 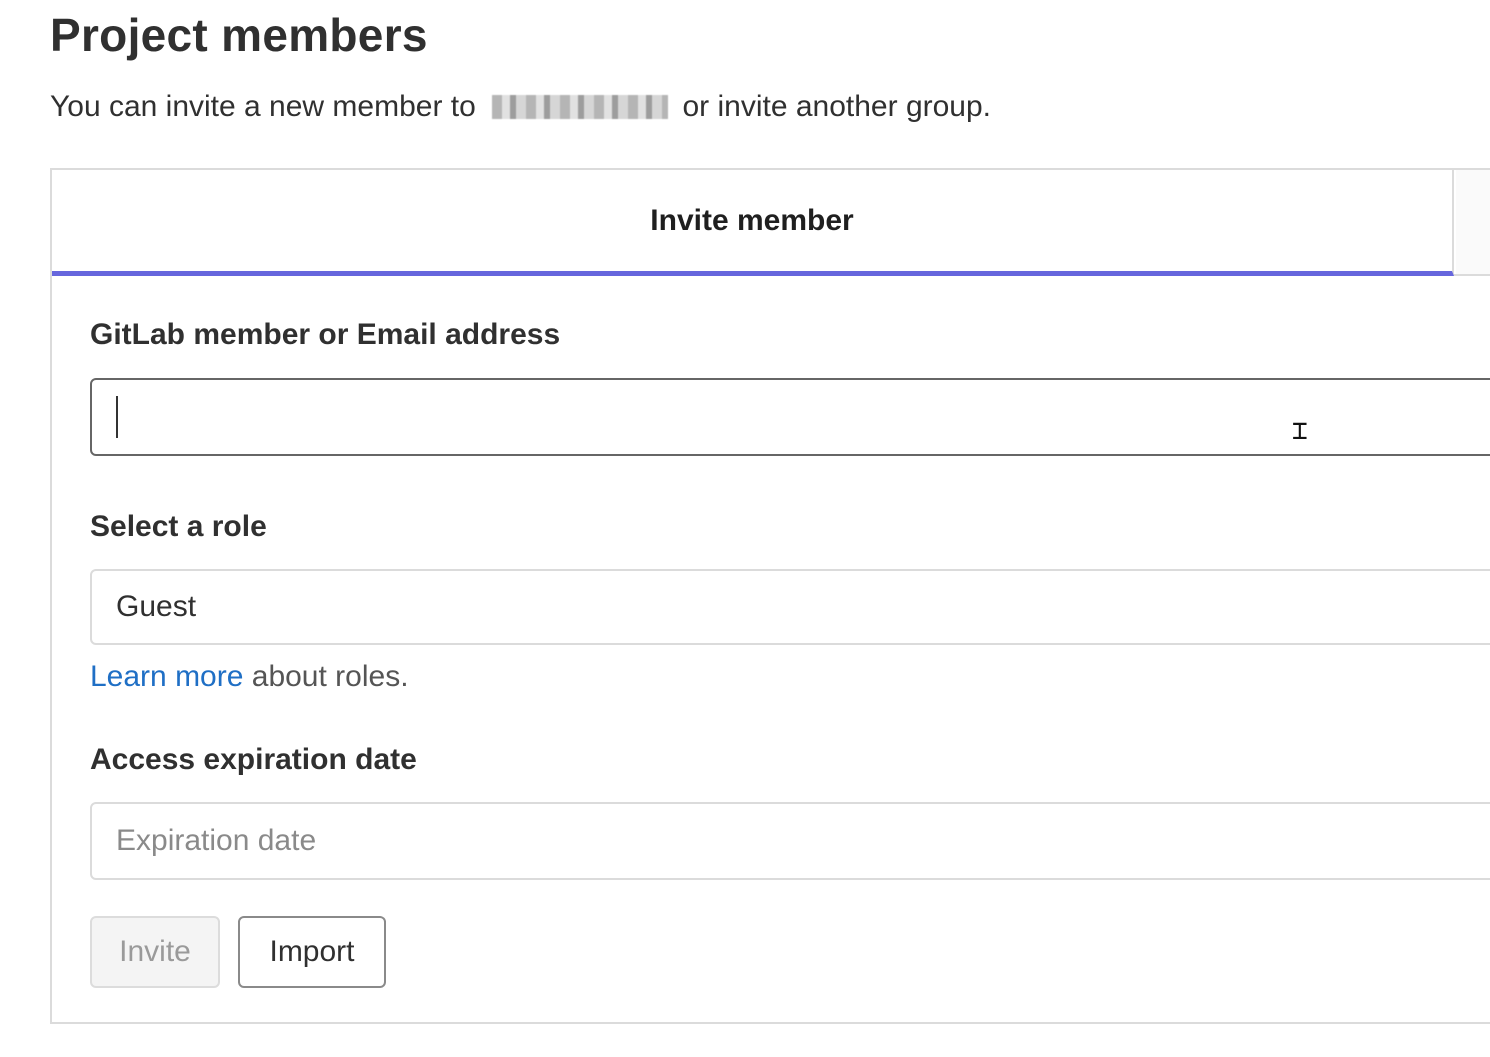 What do you see at coordinates (156, 606) in the screenshot?
I see `role-selected-value: Guest` at bounding box center [156, 606].